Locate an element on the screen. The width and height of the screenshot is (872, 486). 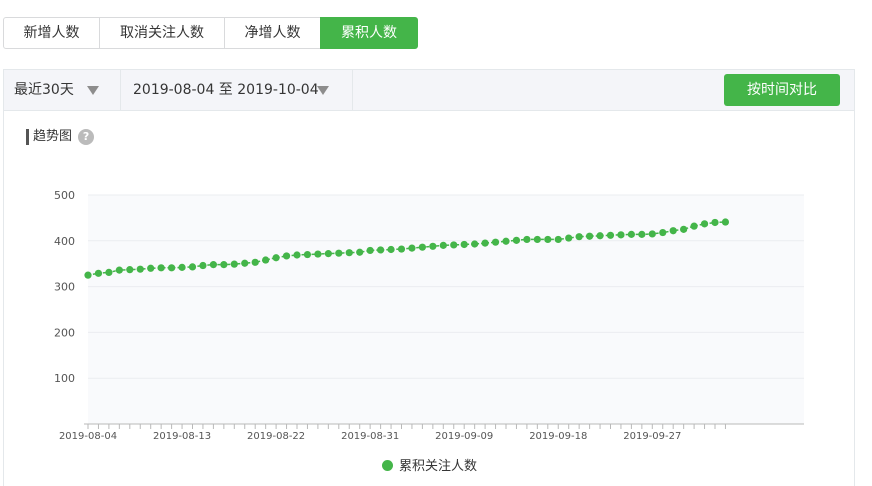
y-tick-label: 100 is located at coordinates (64, 378).